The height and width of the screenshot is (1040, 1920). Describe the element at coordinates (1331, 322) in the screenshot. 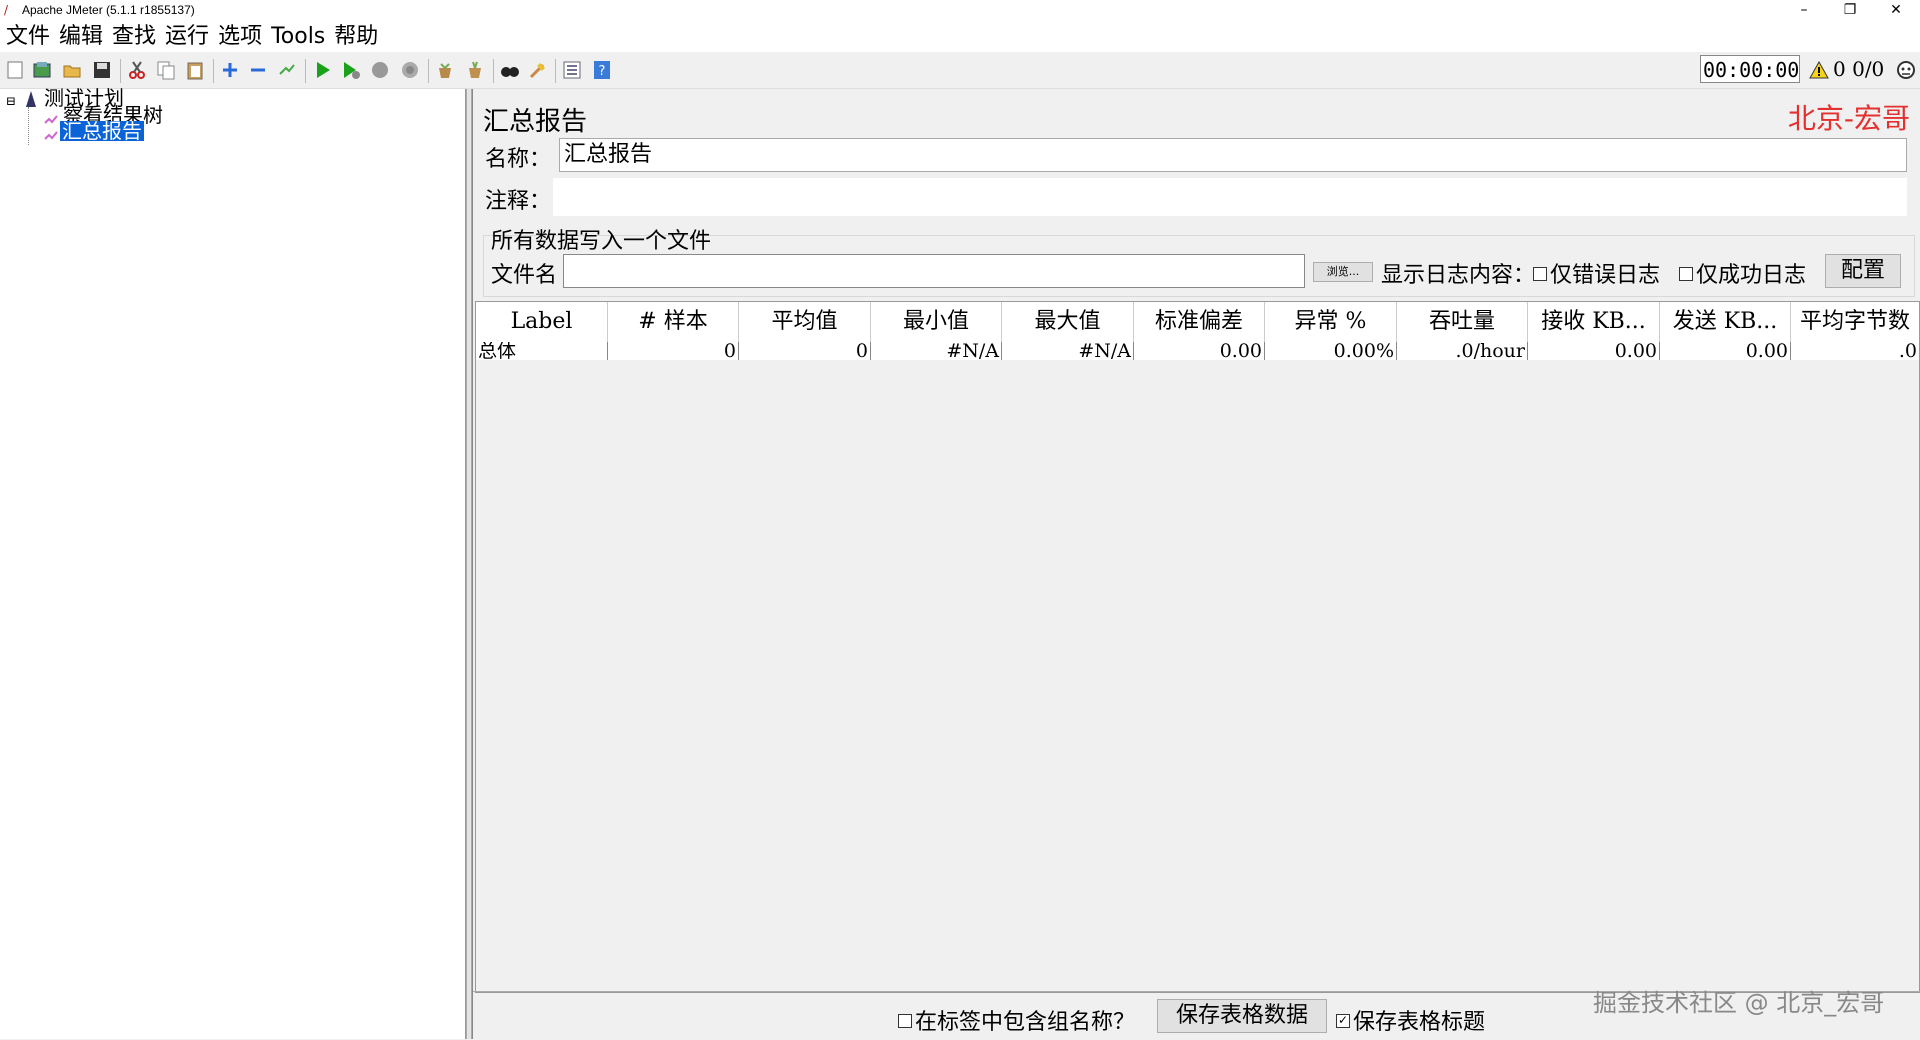

I see `column-header-error-pct: 异常 %` at that location.